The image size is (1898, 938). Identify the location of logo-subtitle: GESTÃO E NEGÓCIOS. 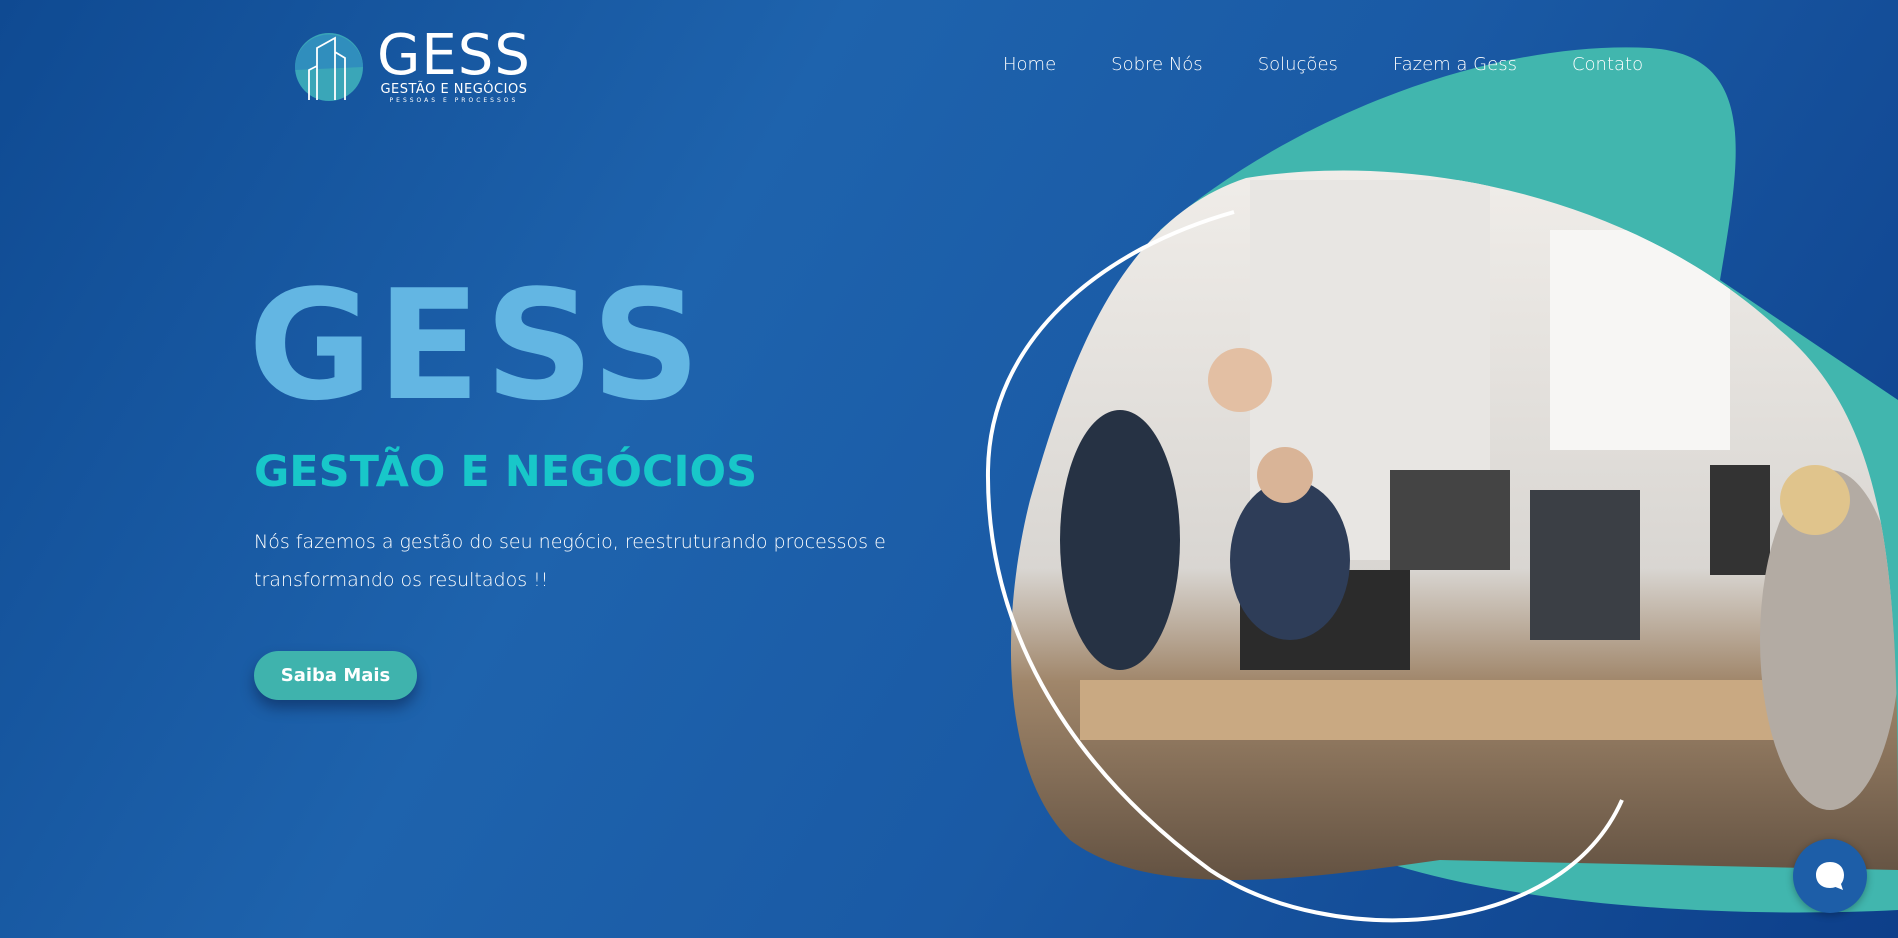
(454, 89).